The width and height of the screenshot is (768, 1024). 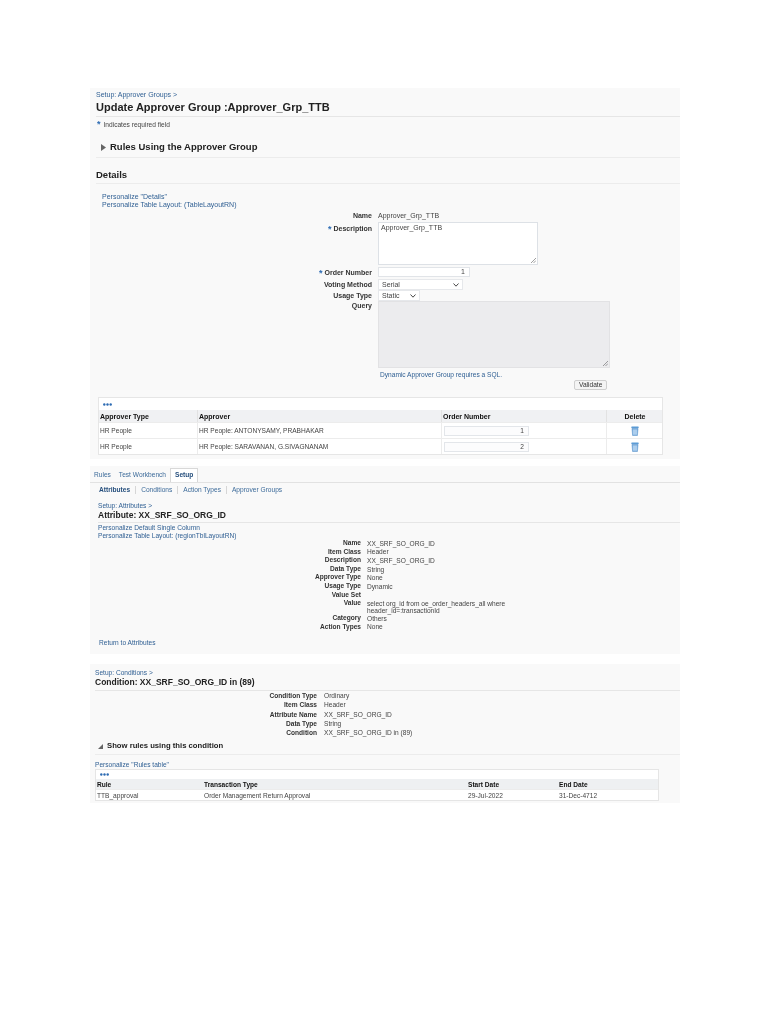 What do you see at coordinates (112, 175) in the screenshot?
I see `section-title: Details` at bounding box center [112, 175].